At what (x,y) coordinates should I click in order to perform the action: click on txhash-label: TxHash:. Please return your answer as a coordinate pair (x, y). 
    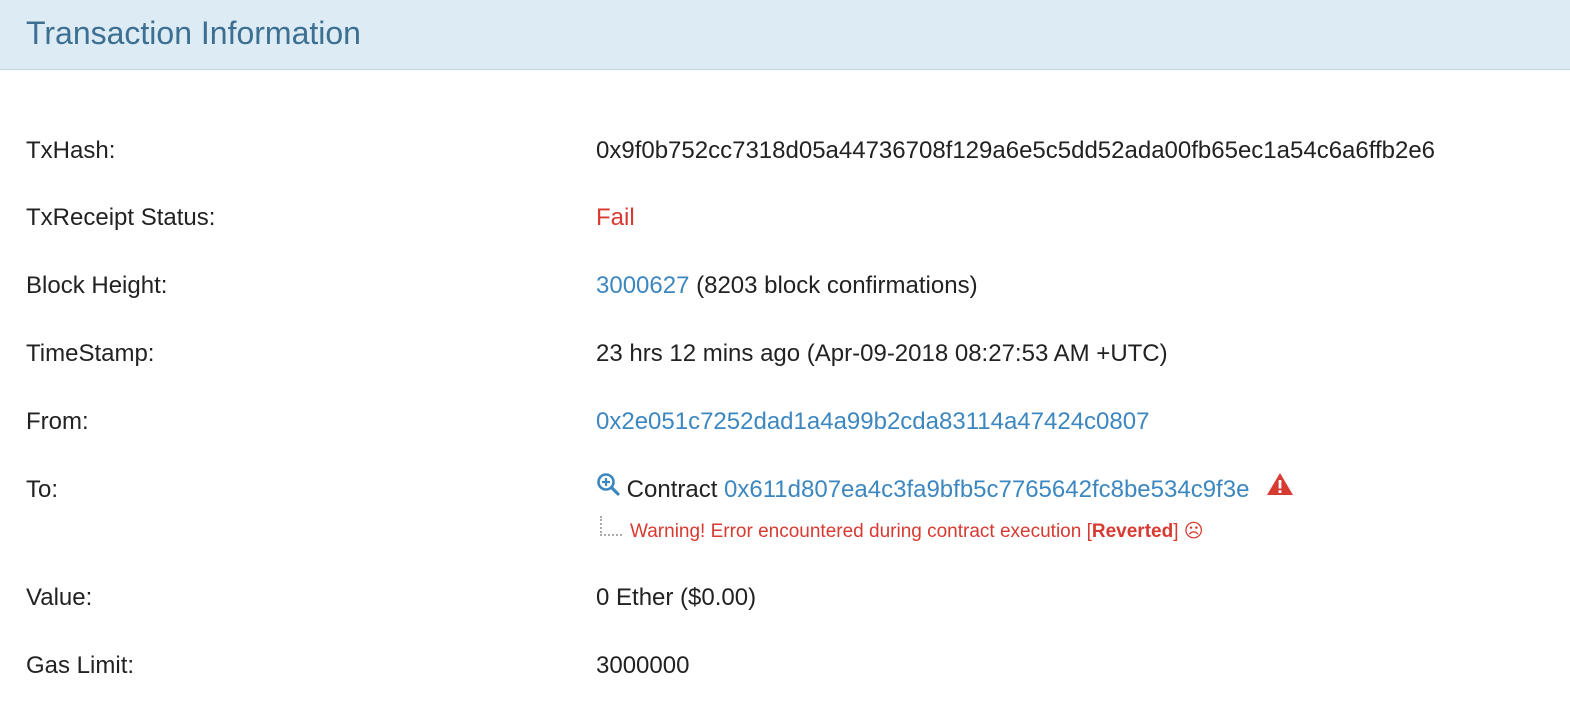
    Looking at the image, I should click on (71, 150).